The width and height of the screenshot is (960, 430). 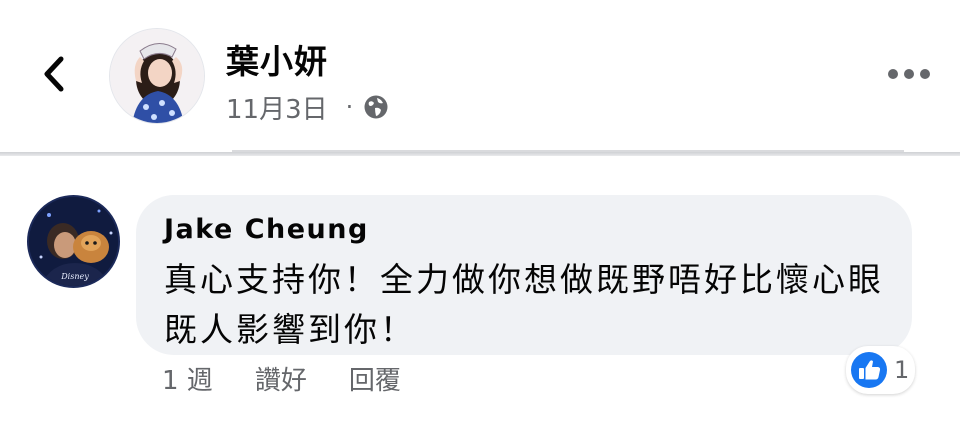 What do you see at coordinates (376, 107) in the screenshot?
I see `globe-icon` at bounding box center [376, 107].